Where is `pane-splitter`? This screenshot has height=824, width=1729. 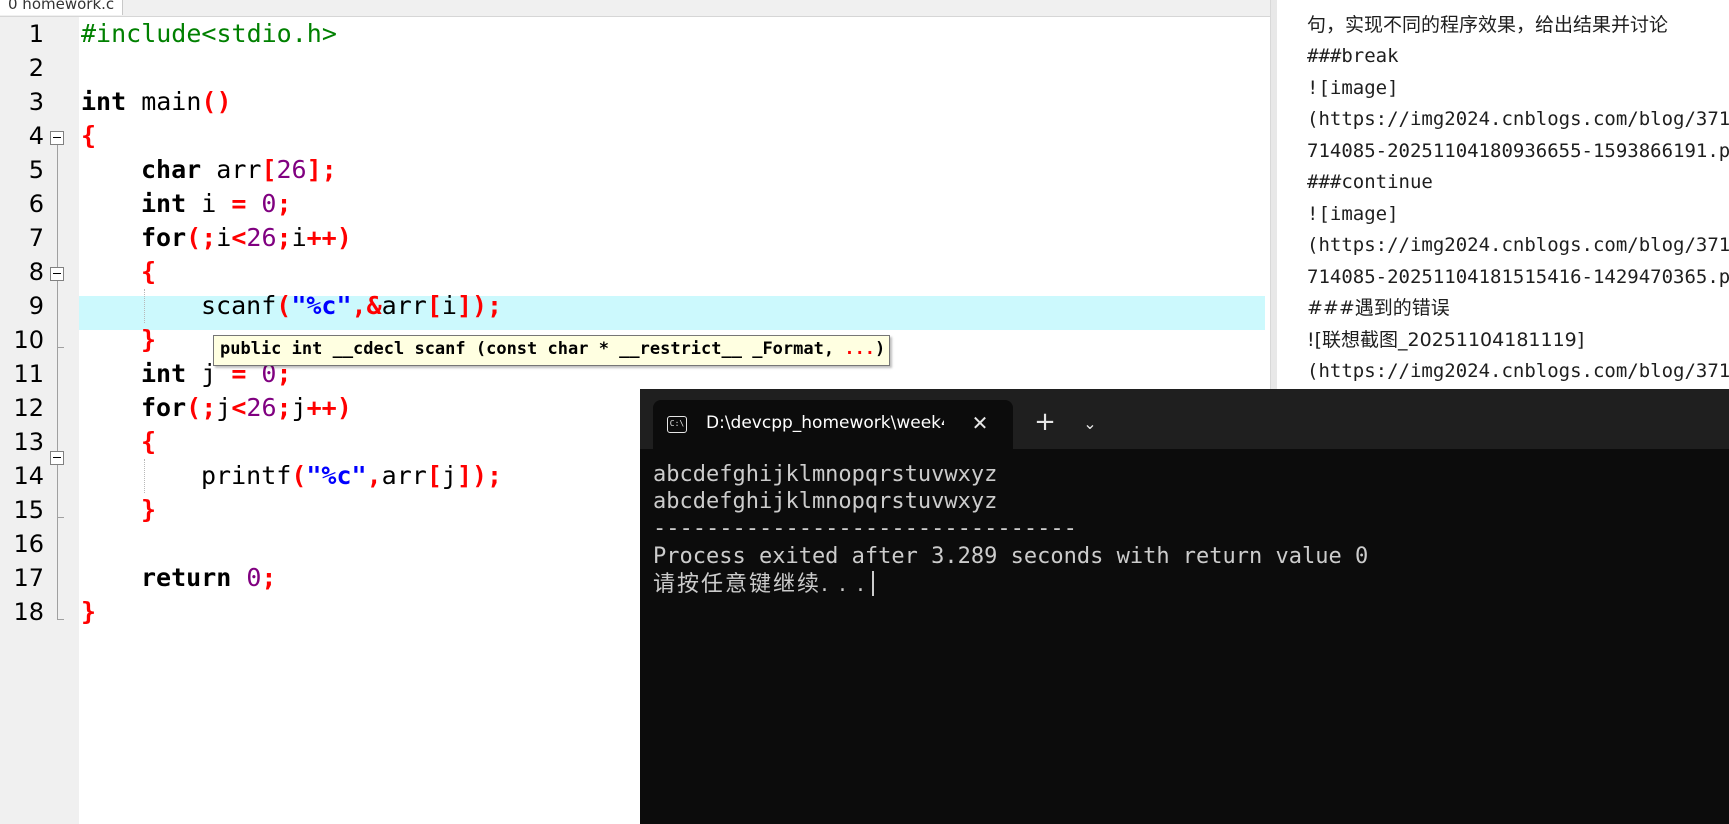
pane-splitter is located at coordinates (1274, 195).